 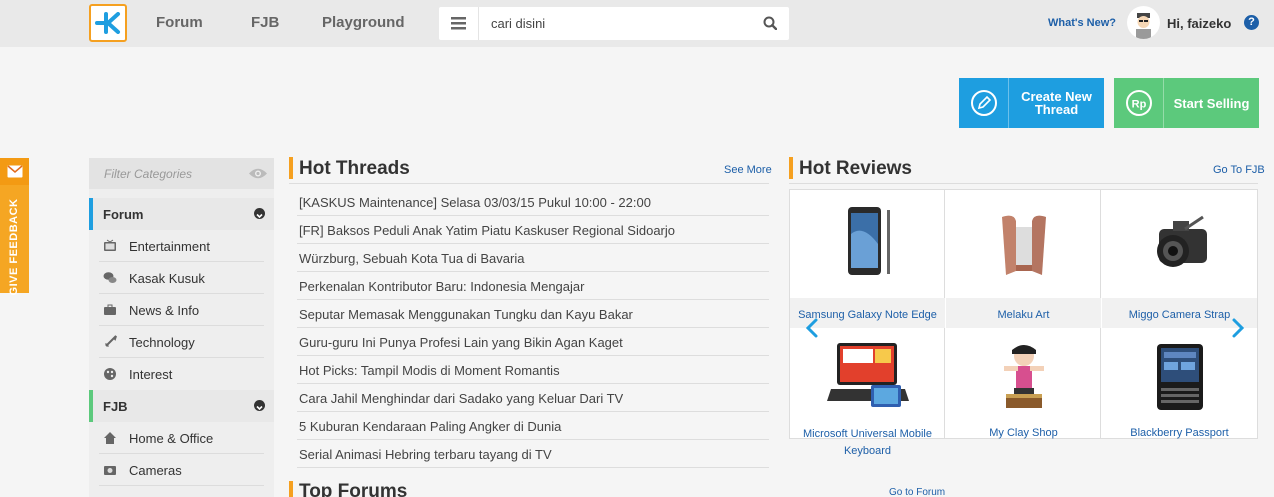 What do you see at coordinates (411, 258) in the screenshot?
I see `thread-item: Würzburg, Sebuah Kota Tua di Bavaria` at bounding box center [411, 258].